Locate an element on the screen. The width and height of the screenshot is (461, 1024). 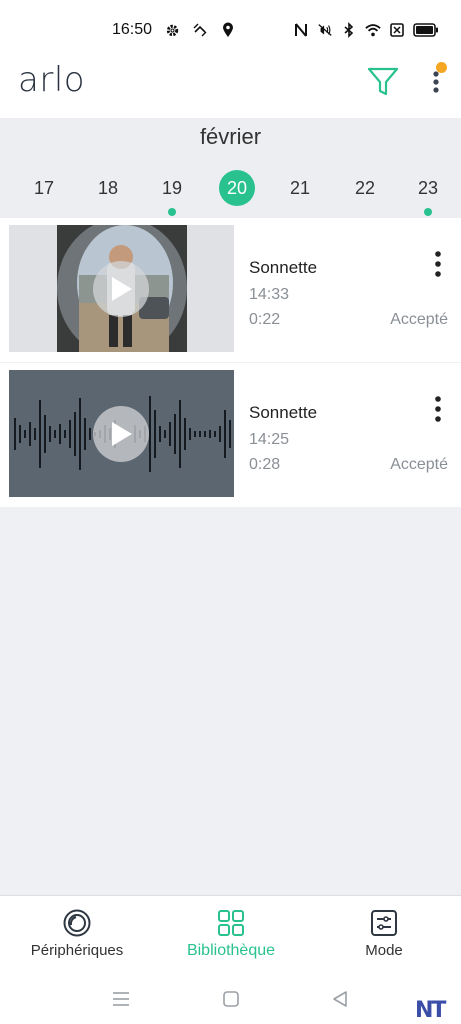
watermark-logo: NT is located at coordinates (430, 1010).